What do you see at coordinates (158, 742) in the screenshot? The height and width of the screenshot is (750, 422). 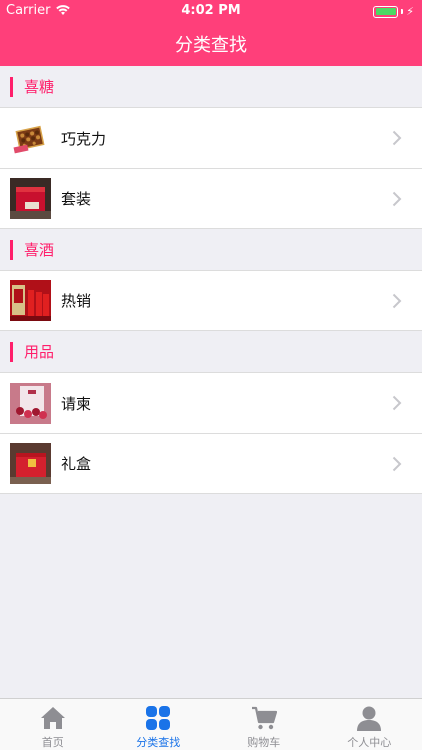 I see `tab-label: 分类查找` at bounding box center [158, 742].